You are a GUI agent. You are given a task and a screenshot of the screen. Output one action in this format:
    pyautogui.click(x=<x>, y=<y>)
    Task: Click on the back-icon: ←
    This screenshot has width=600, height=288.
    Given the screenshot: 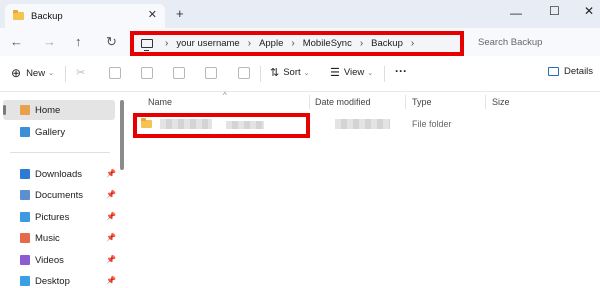 What is the action you would take?
    pyautogui.click(x=16, y=41)
    